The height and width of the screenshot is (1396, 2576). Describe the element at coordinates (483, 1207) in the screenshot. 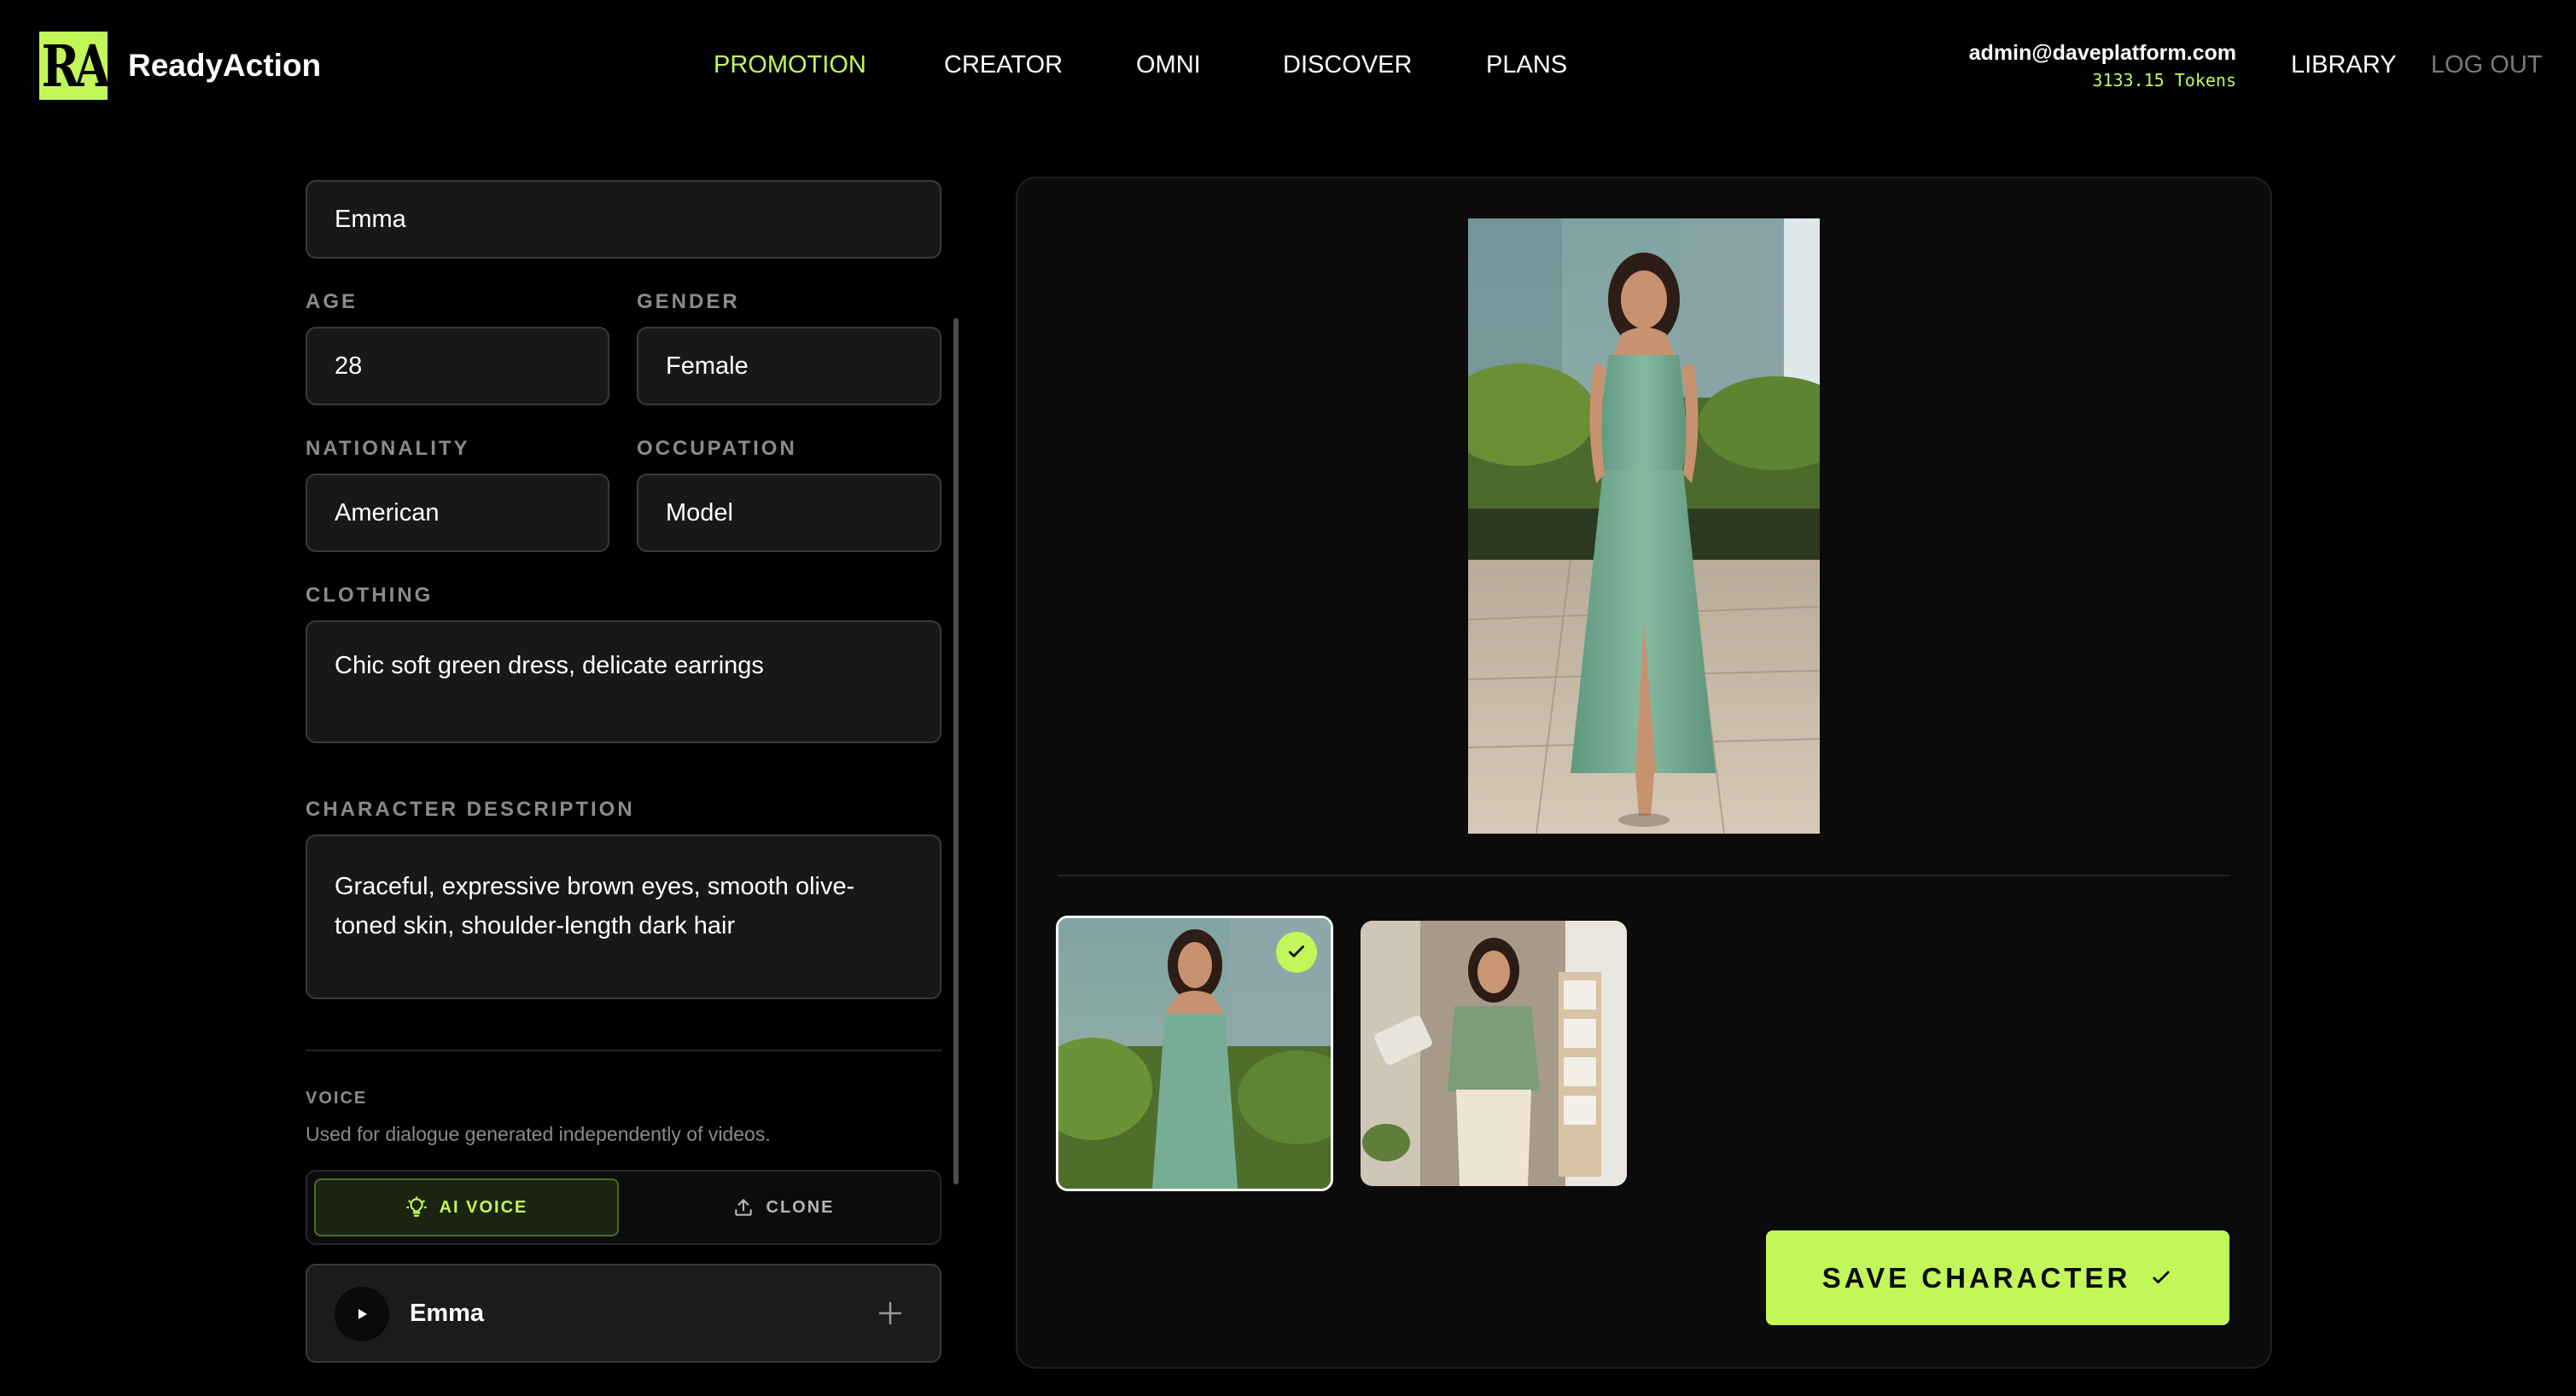

I see `ai-voice-label: AI VOICE` at that location.